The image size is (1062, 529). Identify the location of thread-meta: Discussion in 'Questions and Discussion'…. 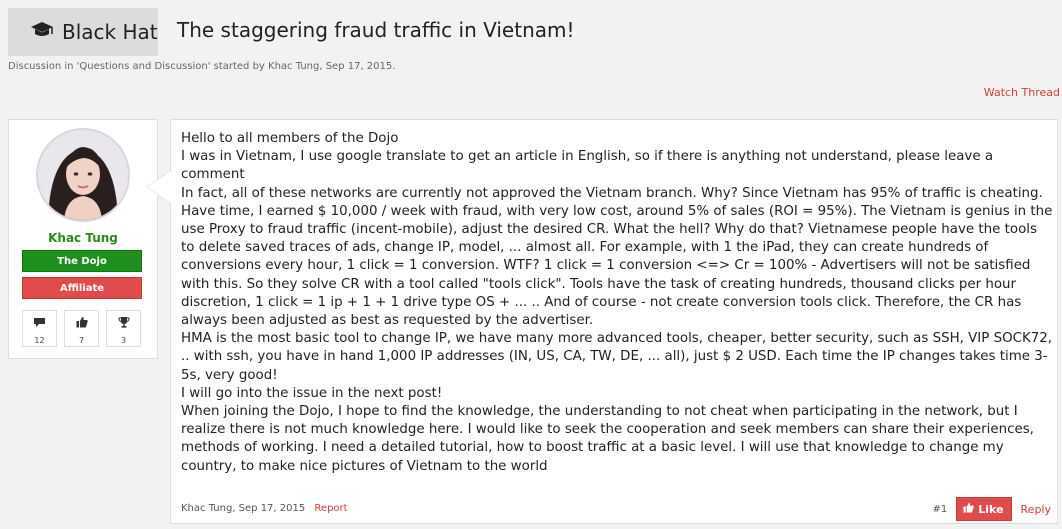
(202, 66).